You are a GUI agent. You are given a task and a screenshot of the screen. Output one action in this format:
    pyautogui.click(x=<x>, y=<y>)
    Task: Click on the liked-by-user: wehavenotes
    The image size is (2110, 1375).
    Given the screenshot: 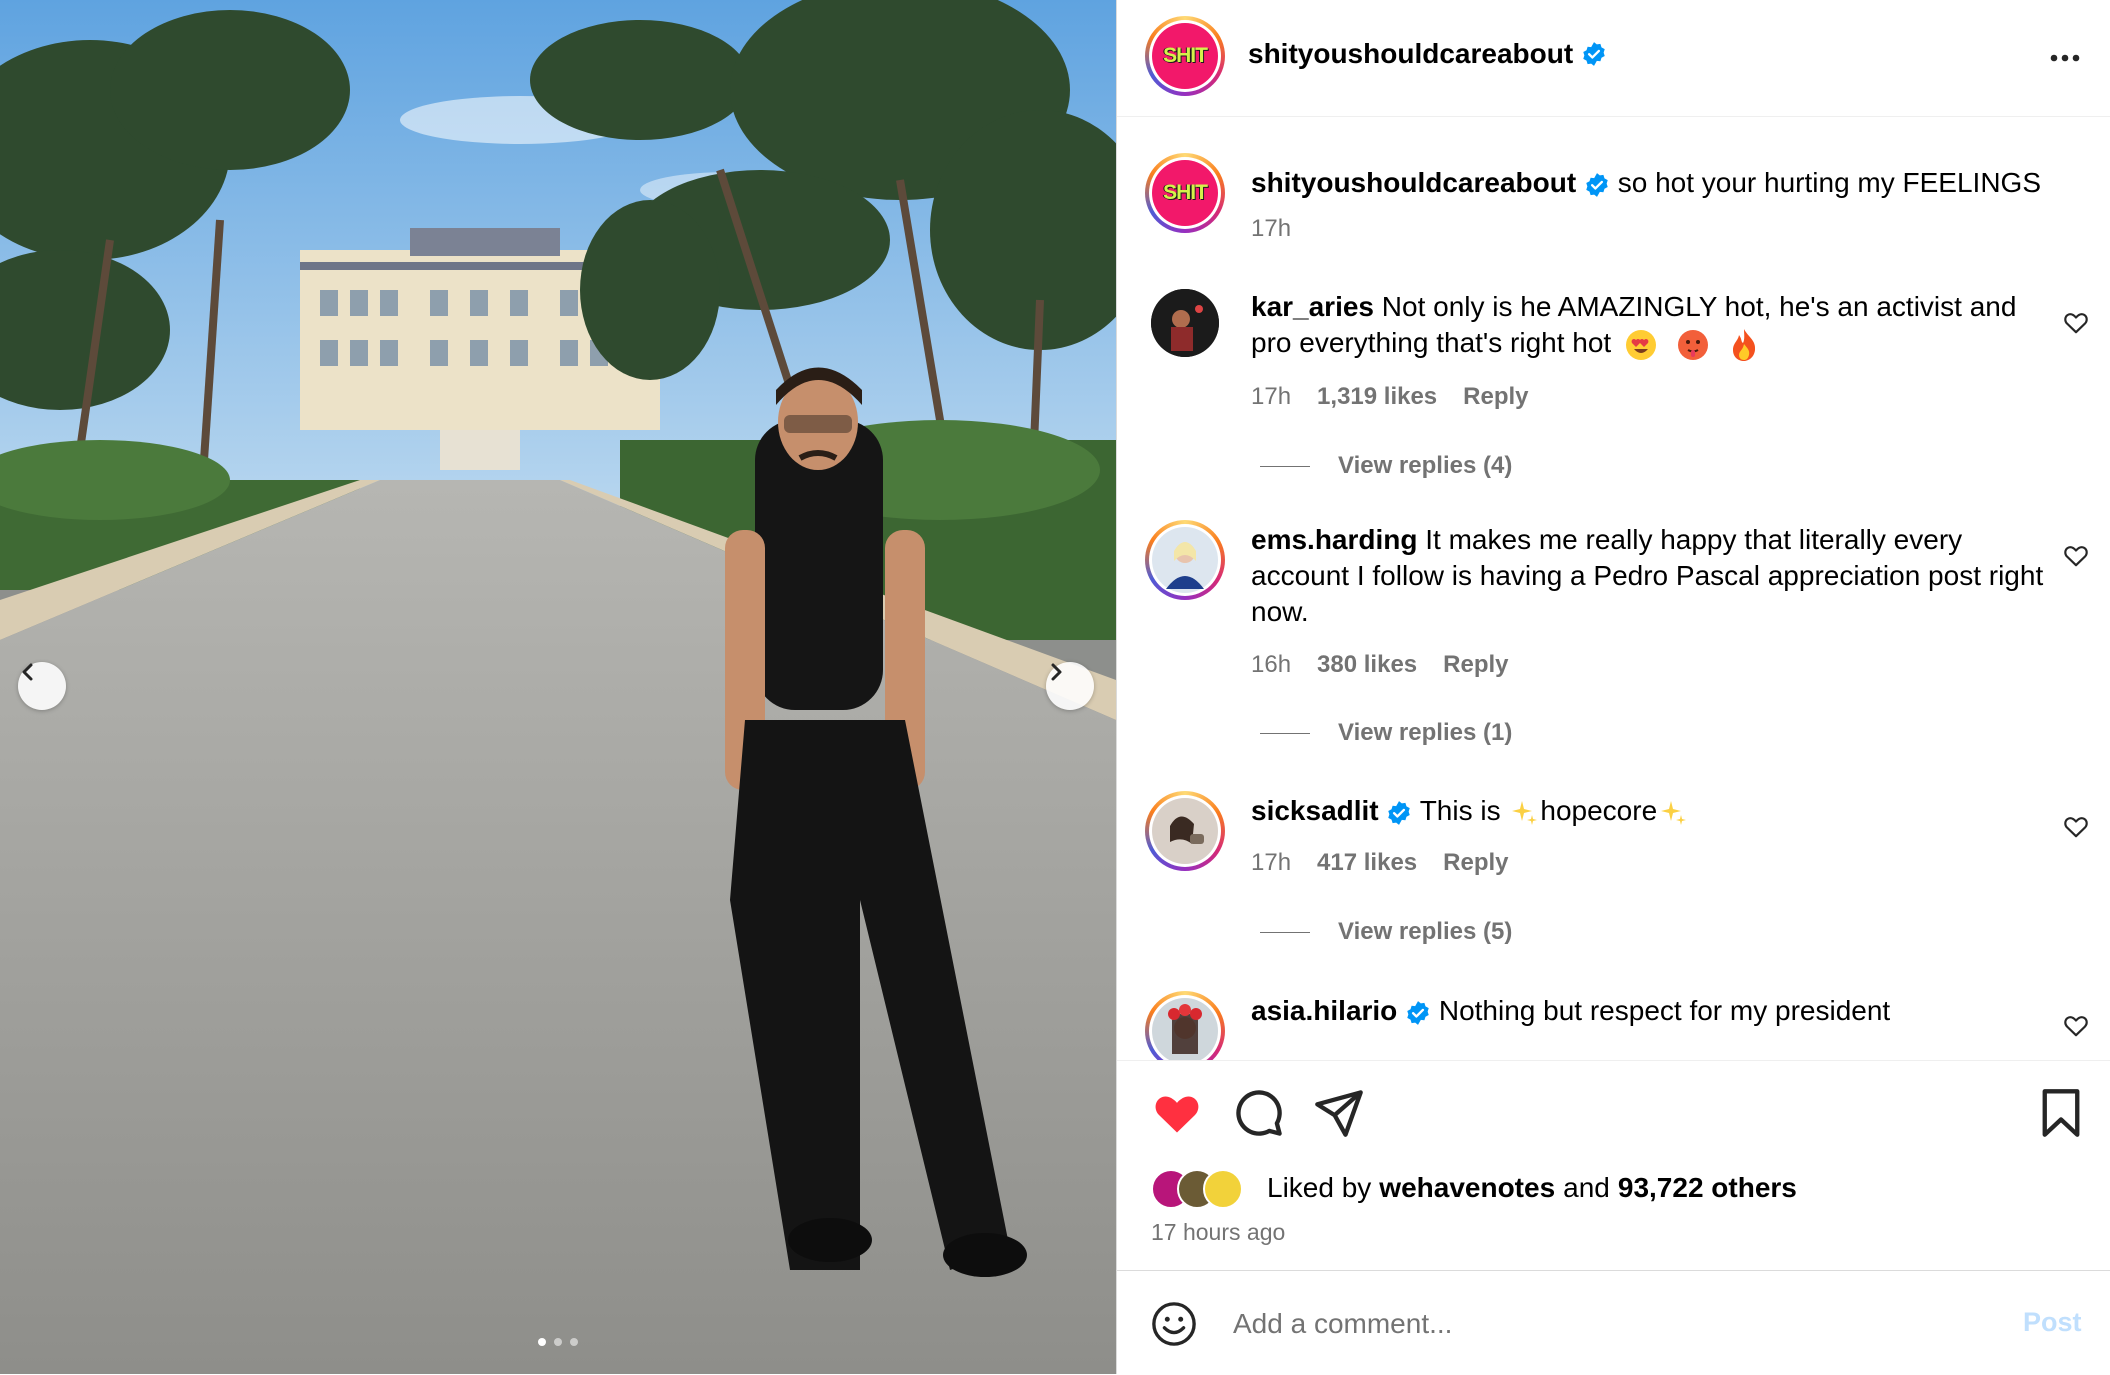 What is the action you would take?
    pyautogui.click(x=1467, y=1188)
    